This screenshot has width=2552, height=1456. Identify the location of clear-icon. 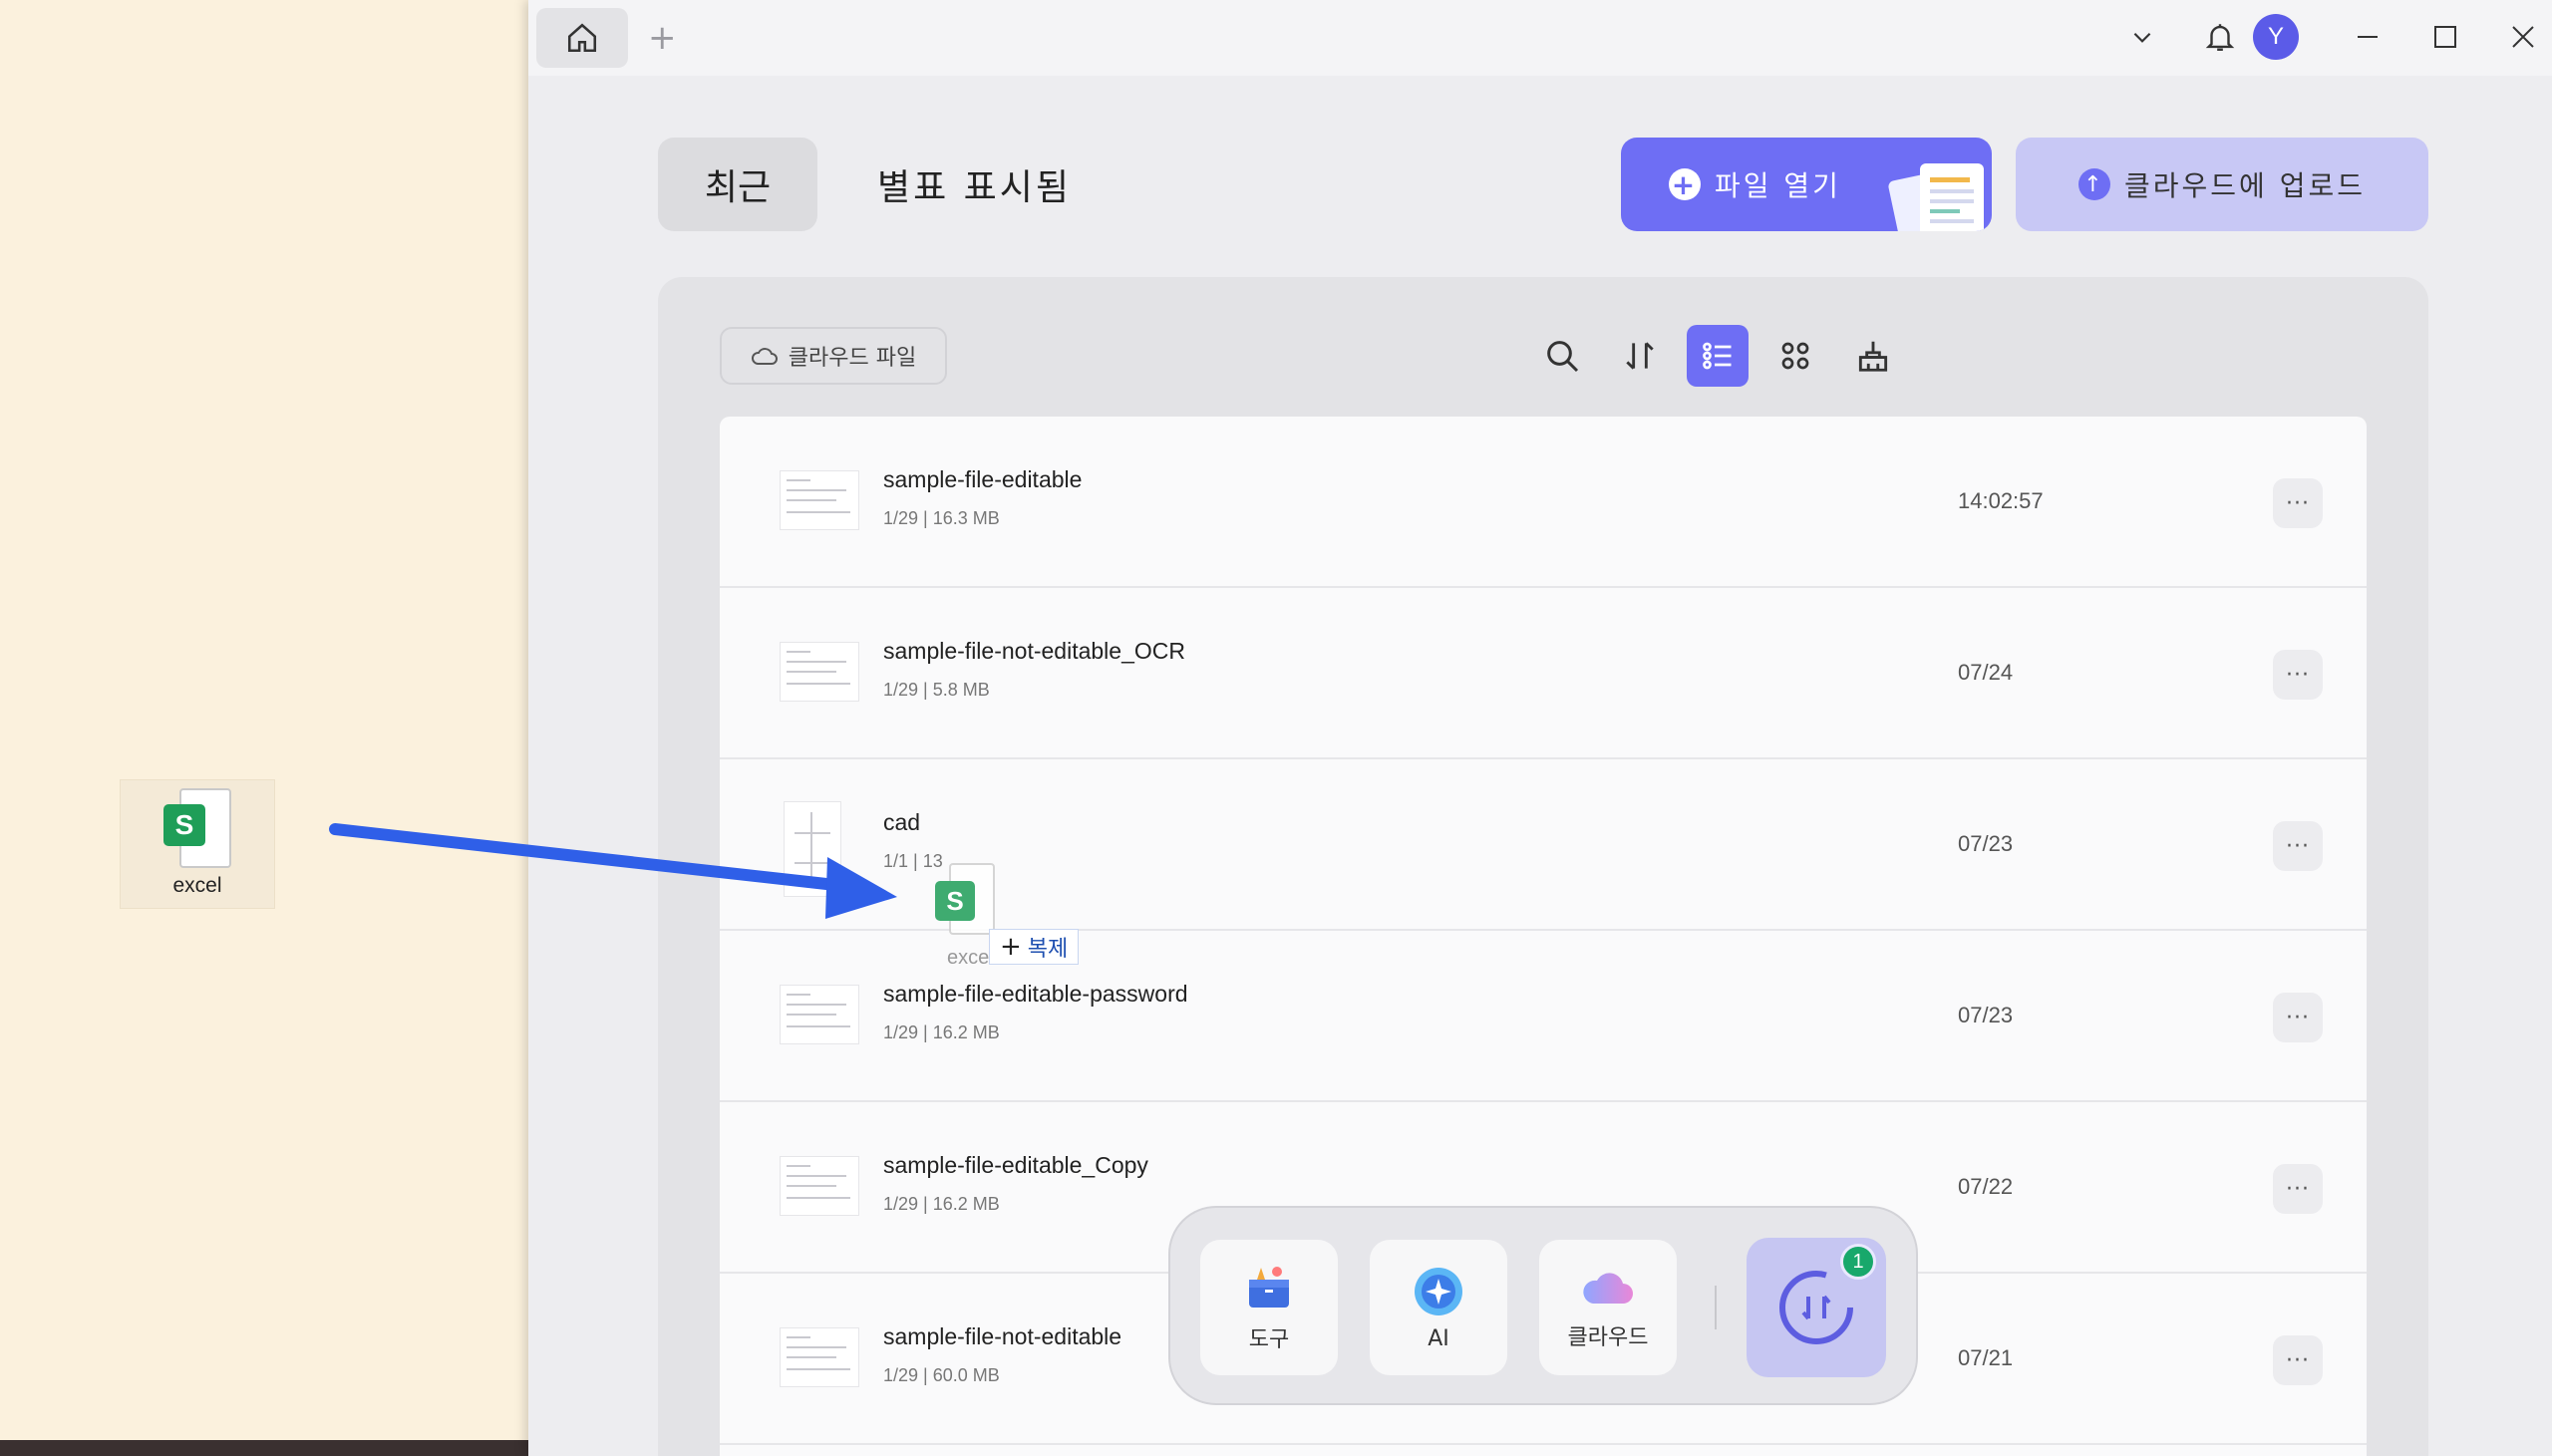
(1873, 356).